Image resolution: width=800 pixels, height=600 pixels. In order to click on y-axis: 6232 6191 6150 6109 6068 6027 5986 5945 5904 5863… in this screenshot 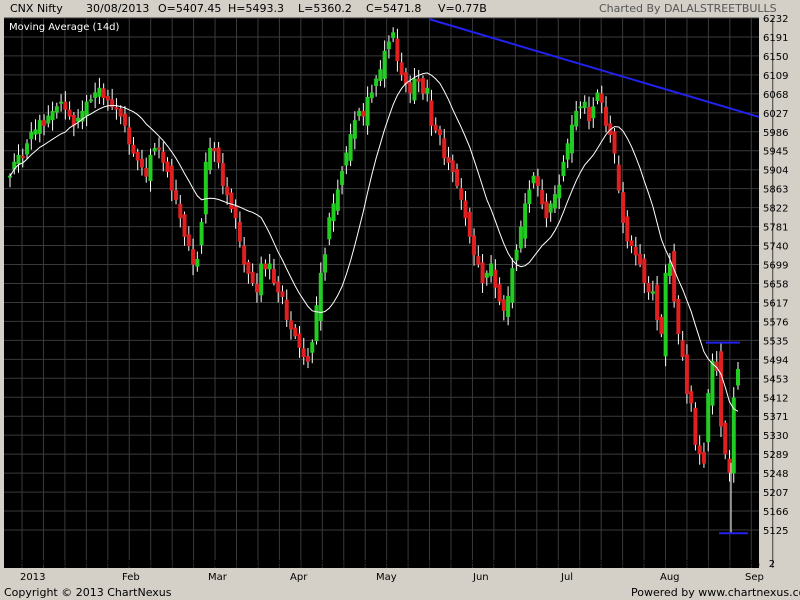, I will do `click(775, 275)`.